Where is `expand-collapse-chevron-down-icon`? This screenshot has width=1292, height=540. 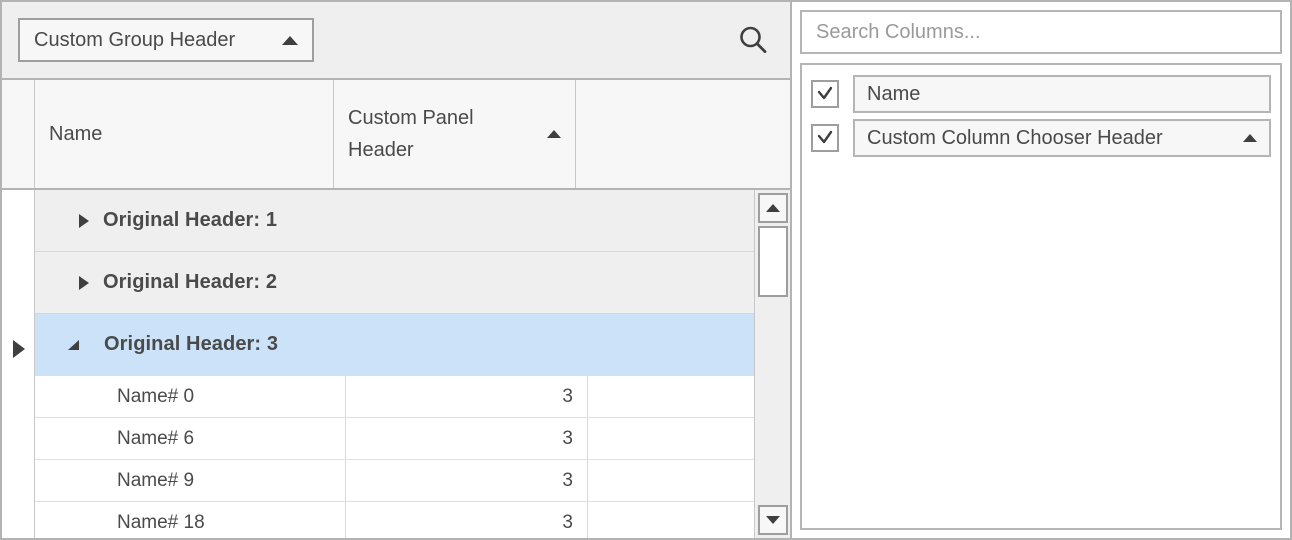
expand-collapse-chevron-down-icon is located at coordinates (79, 344).